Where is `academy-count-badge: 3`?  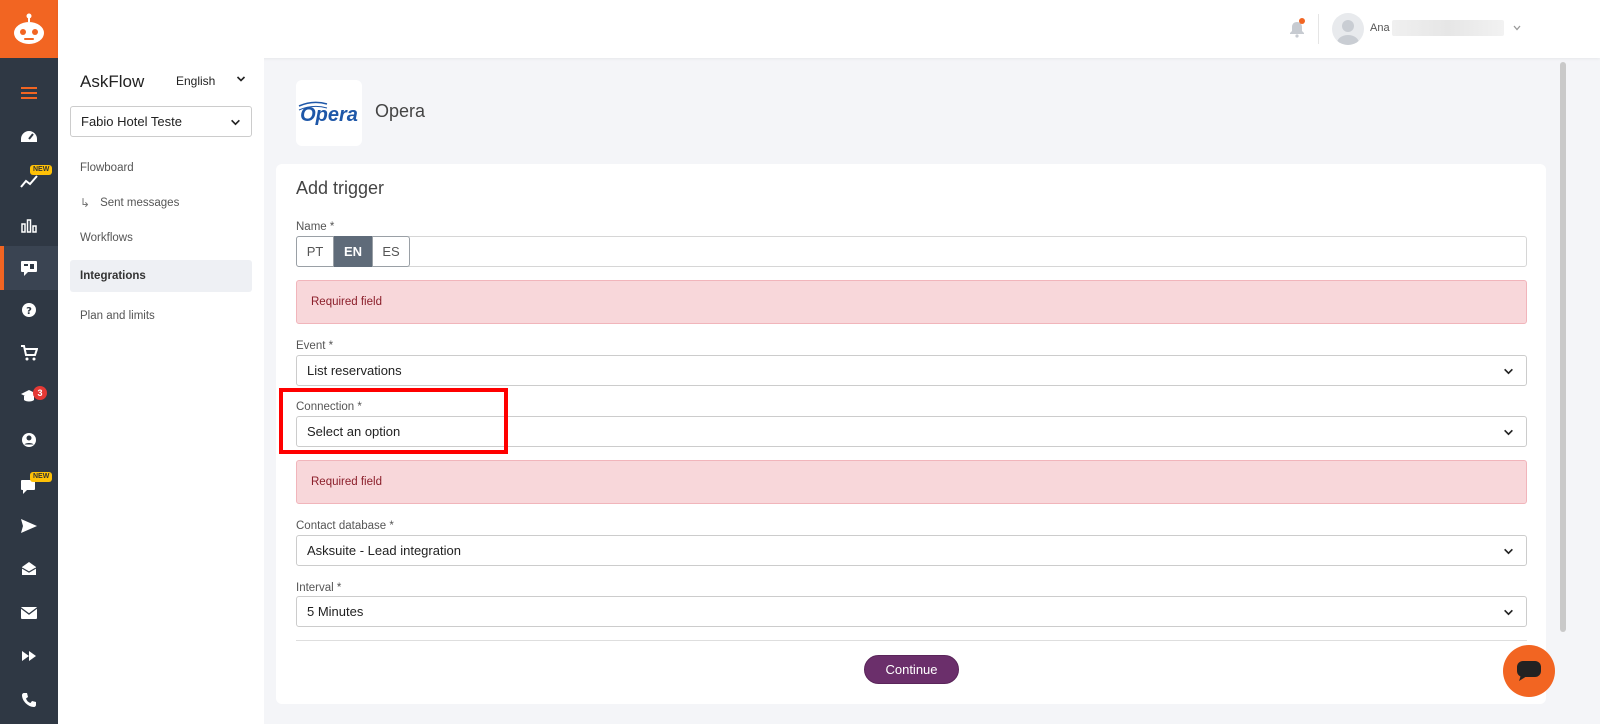 academy-count-badge: 3 is located at coordinates (40, 393).